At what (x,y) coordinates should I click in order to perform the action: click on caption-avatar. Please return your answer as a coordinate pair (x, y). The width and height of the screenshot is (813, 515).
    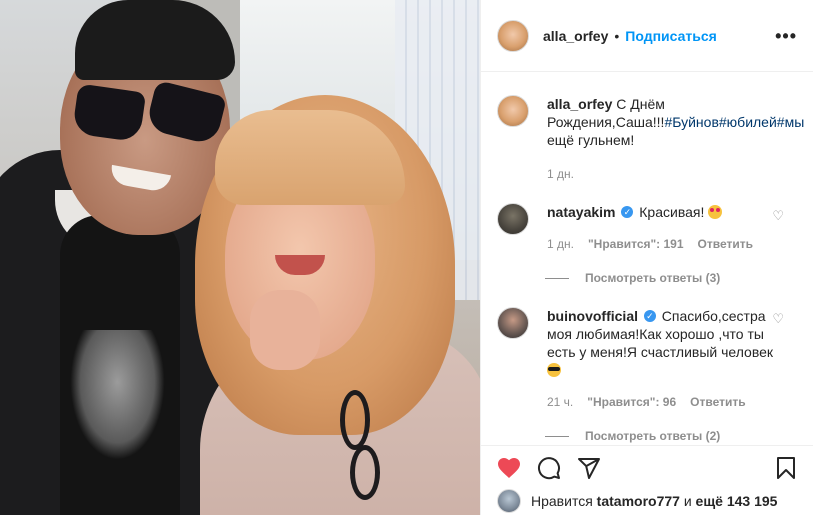
    Looking at the image, I should click on (513, 111).